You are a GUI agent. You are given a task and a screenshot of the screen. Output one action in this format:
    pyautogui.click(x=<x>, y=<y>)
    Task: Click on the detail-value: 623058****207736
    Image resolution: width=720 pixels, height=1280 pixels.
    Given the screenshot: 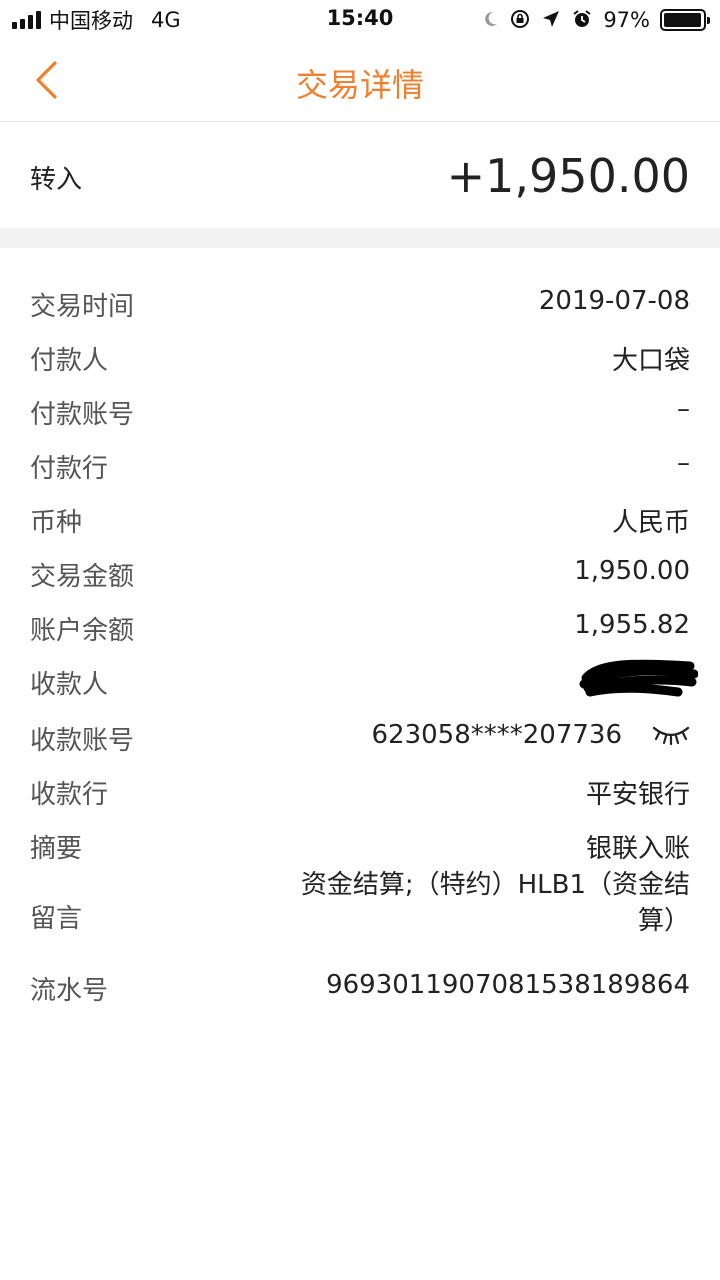 What is the action you would take?
    pyautogui.click(x=496, y=735)
    